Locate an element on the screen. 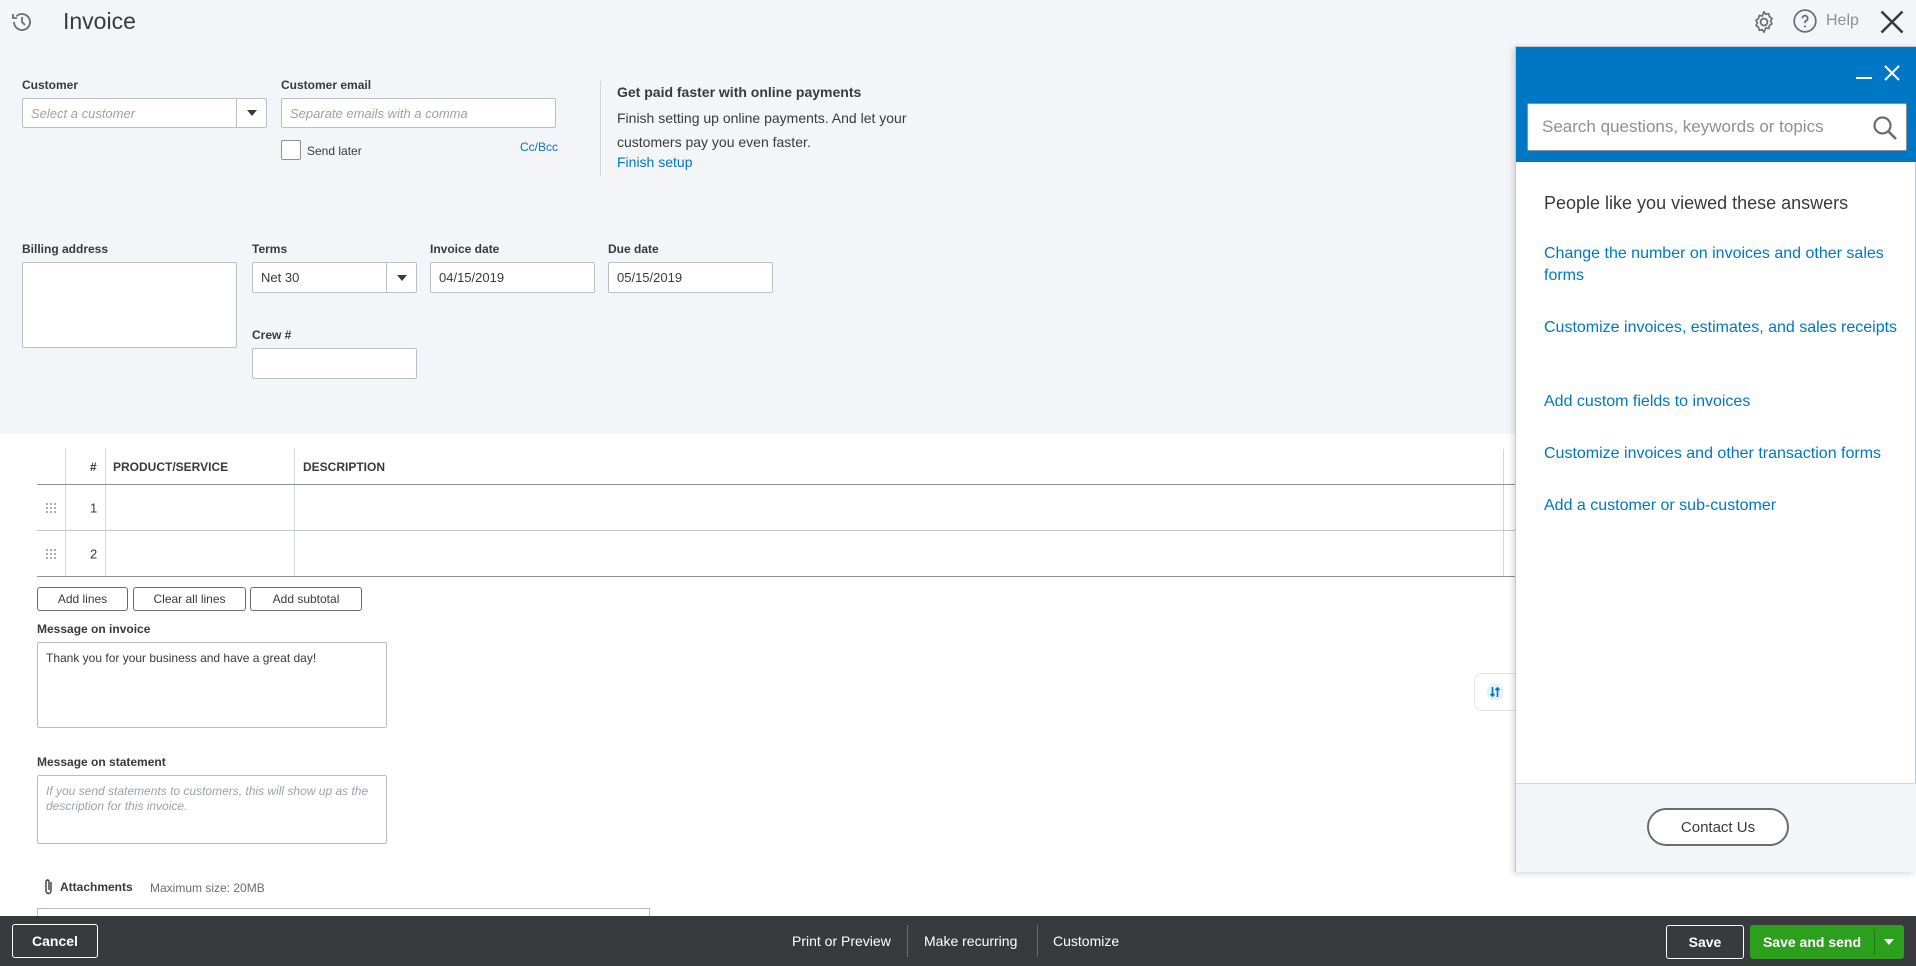 The width and height of the screenshot is (1916, 966). customer-email-placeholder: Separate emails with a comma is located at coordinates (379, 113).